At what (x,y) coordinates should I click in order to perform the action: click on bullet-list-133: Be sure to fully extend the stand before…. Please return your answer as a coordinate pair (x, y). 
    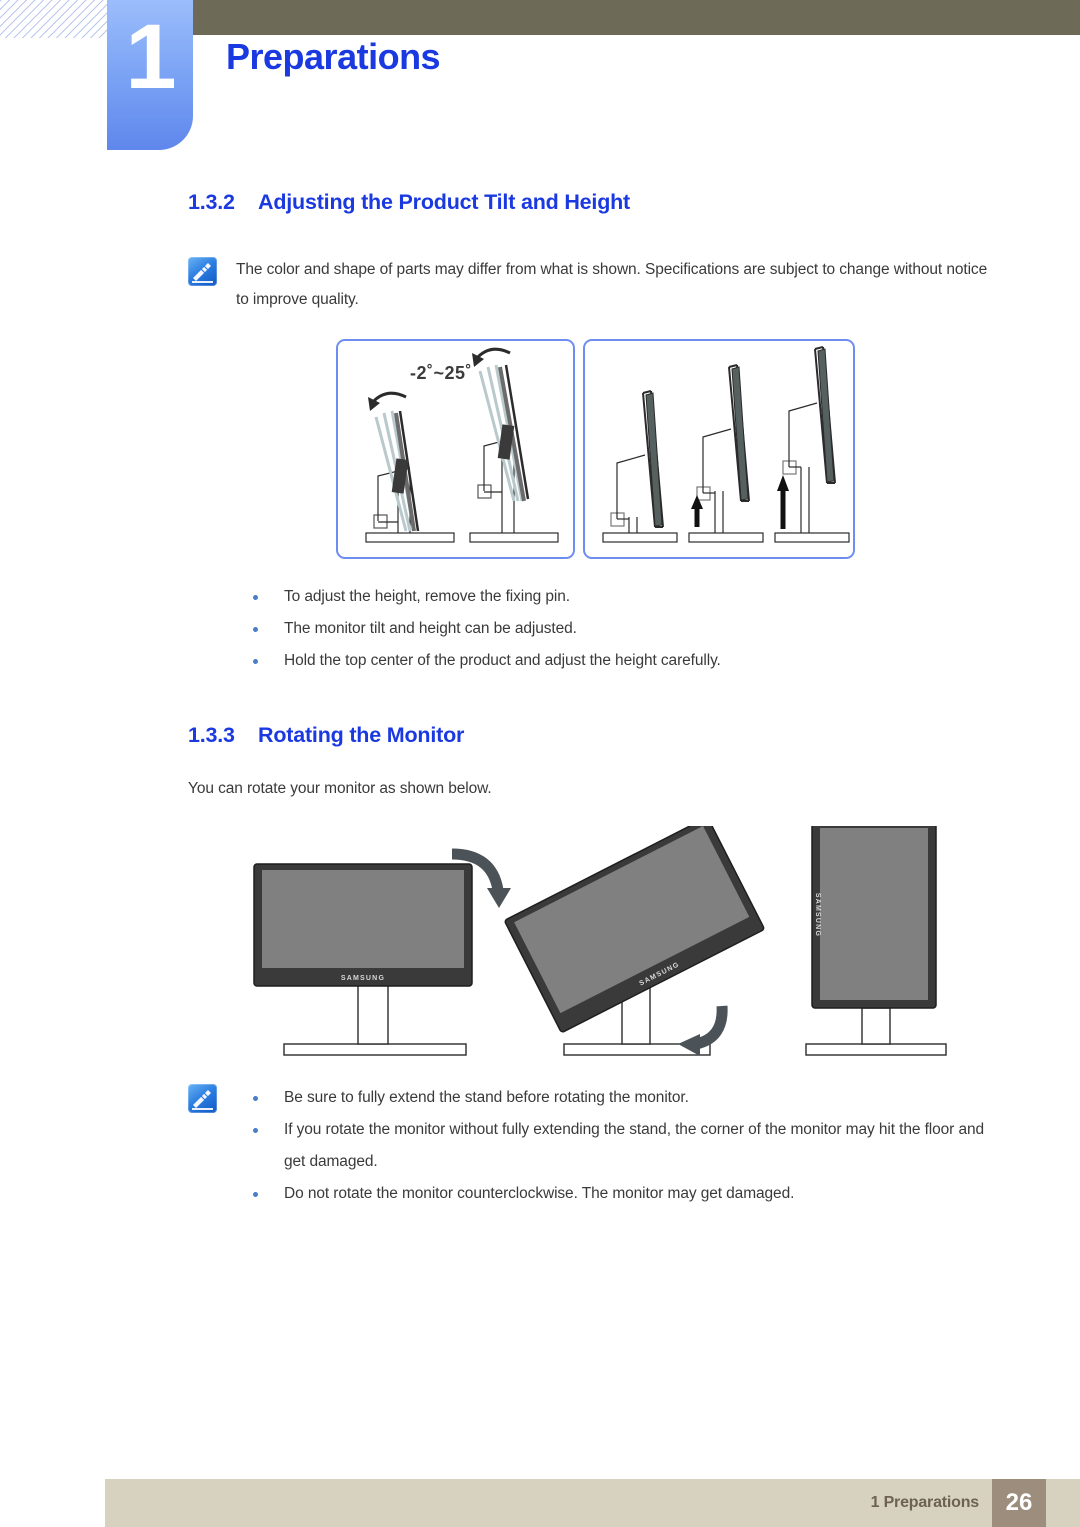
    Looking at the image, I should click on (615, 1146).